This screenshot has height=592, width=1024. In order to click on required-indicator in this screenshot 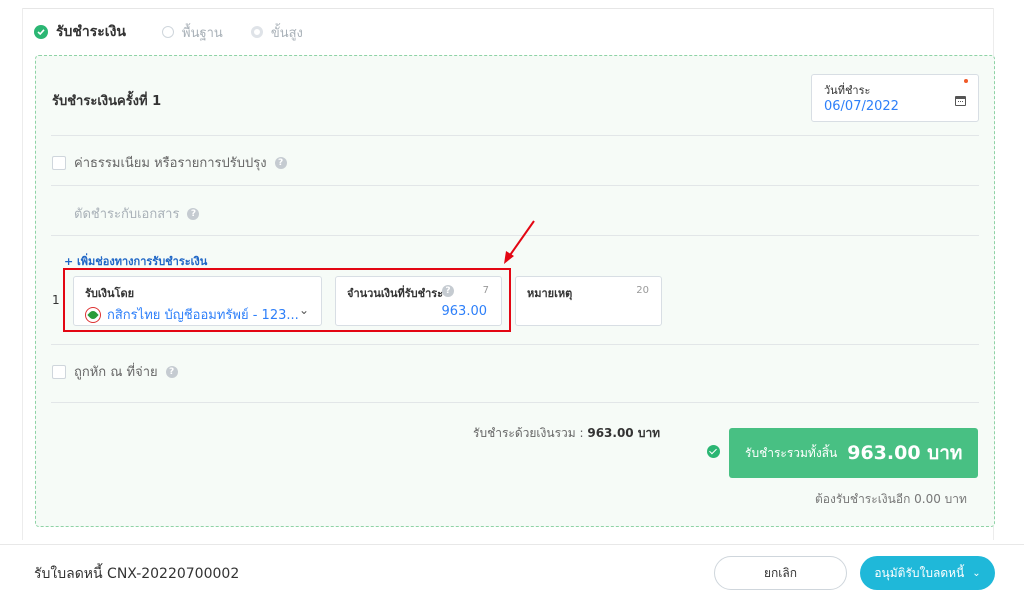, I will do `click(966, 81)`.